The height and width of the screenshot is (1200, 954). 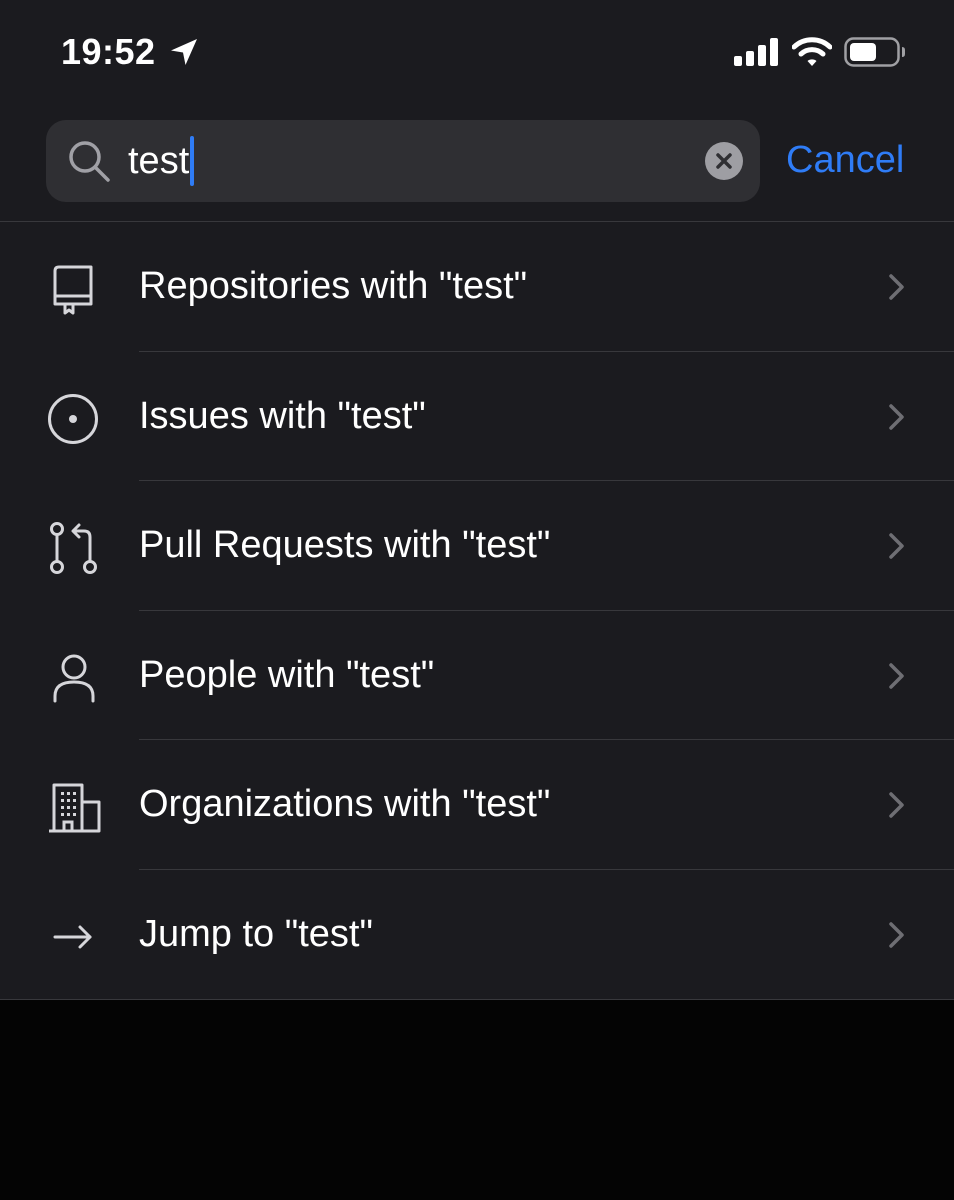 What do you see at coordinates (89, 161) in the screenshot?
I see `search-icon` at bounding box center [89, 161].